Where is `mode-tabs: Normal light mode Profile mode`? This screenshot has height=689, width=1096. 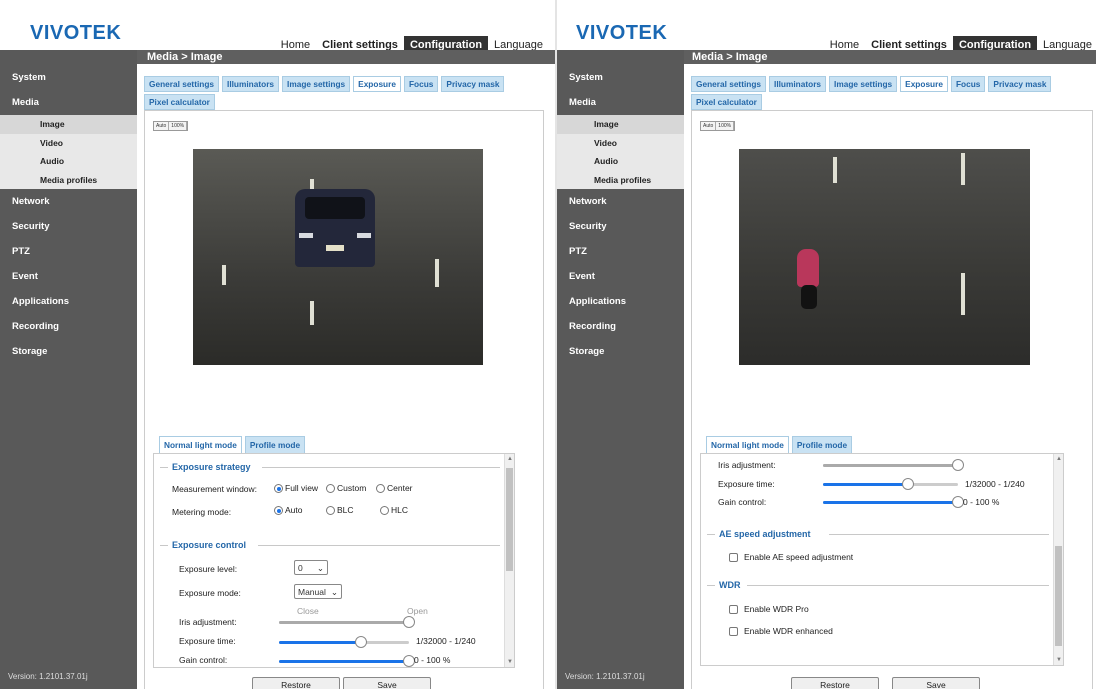
mode-tabs: Normal light mode Profile mode is located at coordinates (779, 445).